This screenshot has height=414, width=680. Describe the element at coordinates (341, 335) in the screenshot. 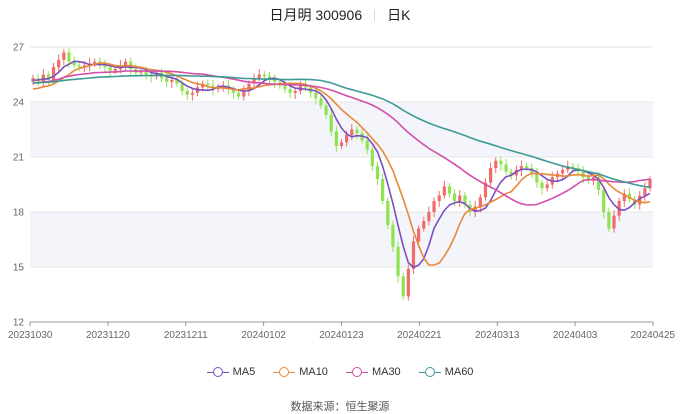

I see `x-tick-label: 20240123` at that location.